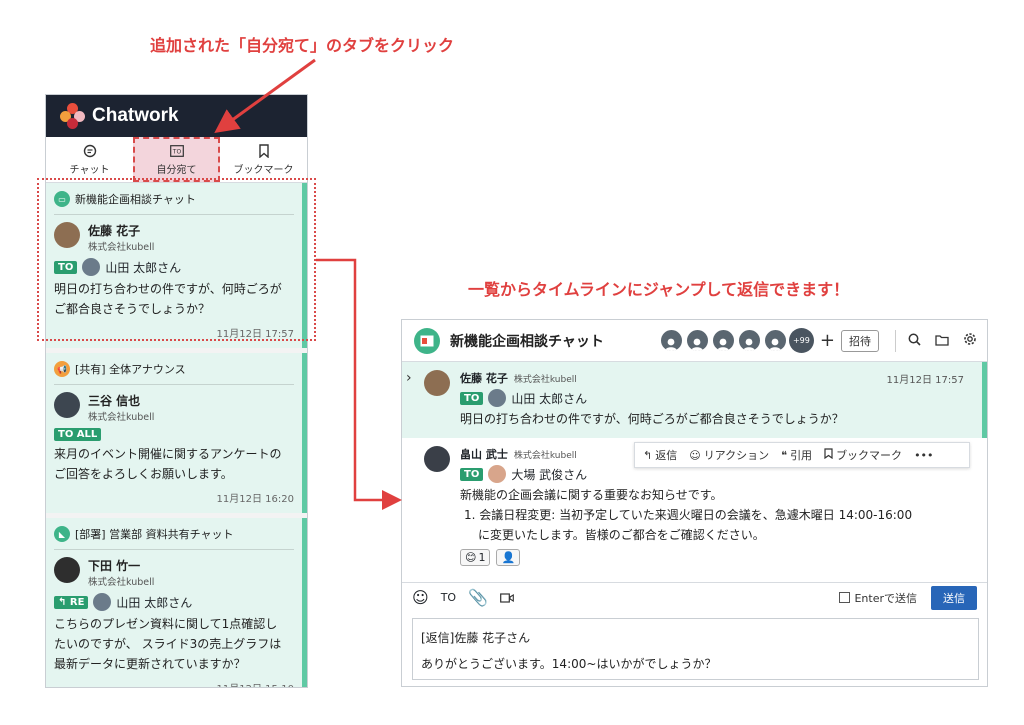 Image resolution: width=1024 pixels, height=725 pixels. What do you see at coordinates (89, 159) in the screenshot?
I see `tab-chat: チャット` at bounding box center [89, 159].